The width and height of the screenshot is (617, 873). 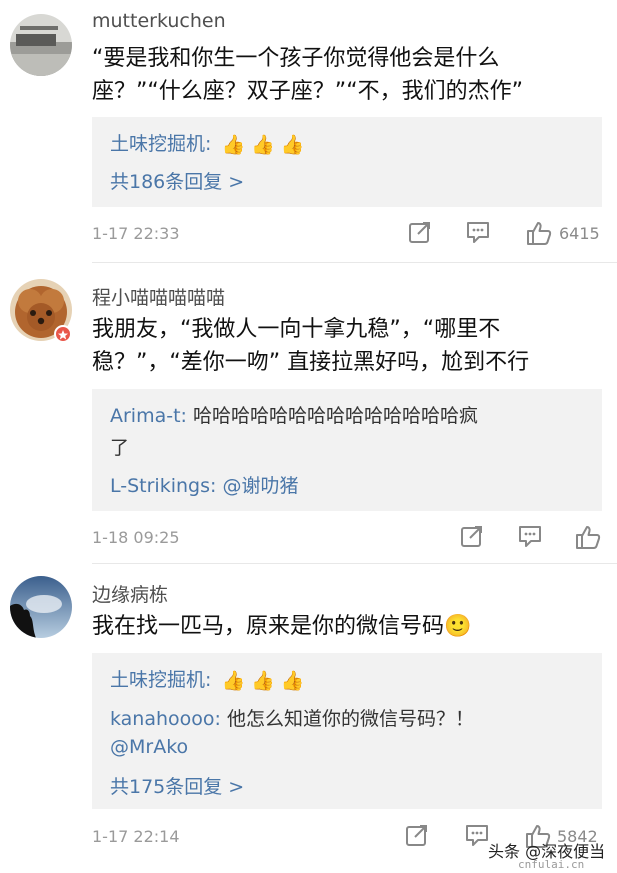 What do you see at coordinates (551, 864) in the screenshot?
I see `watermark-url: cnfulai.cn` at bounding box center [551, 864].